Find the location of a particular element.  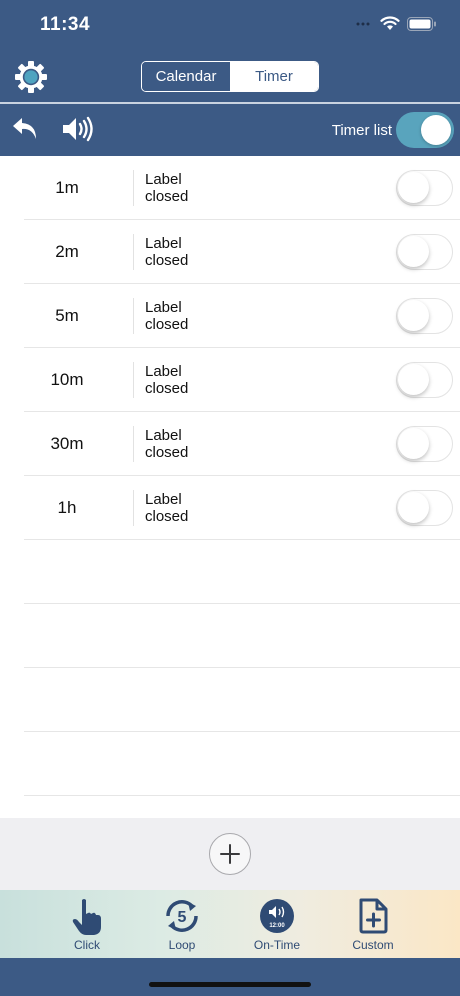

view-segmented-control: Calendar Timer is located at coordinates (230, 76).